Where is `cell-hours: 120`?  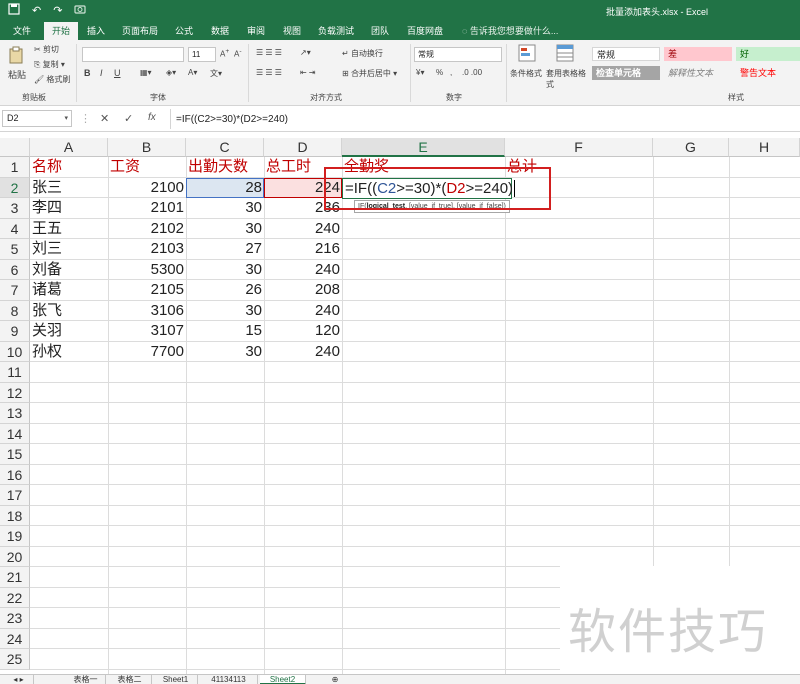
cell-hours: 120 is located at coordinates (303, 331).